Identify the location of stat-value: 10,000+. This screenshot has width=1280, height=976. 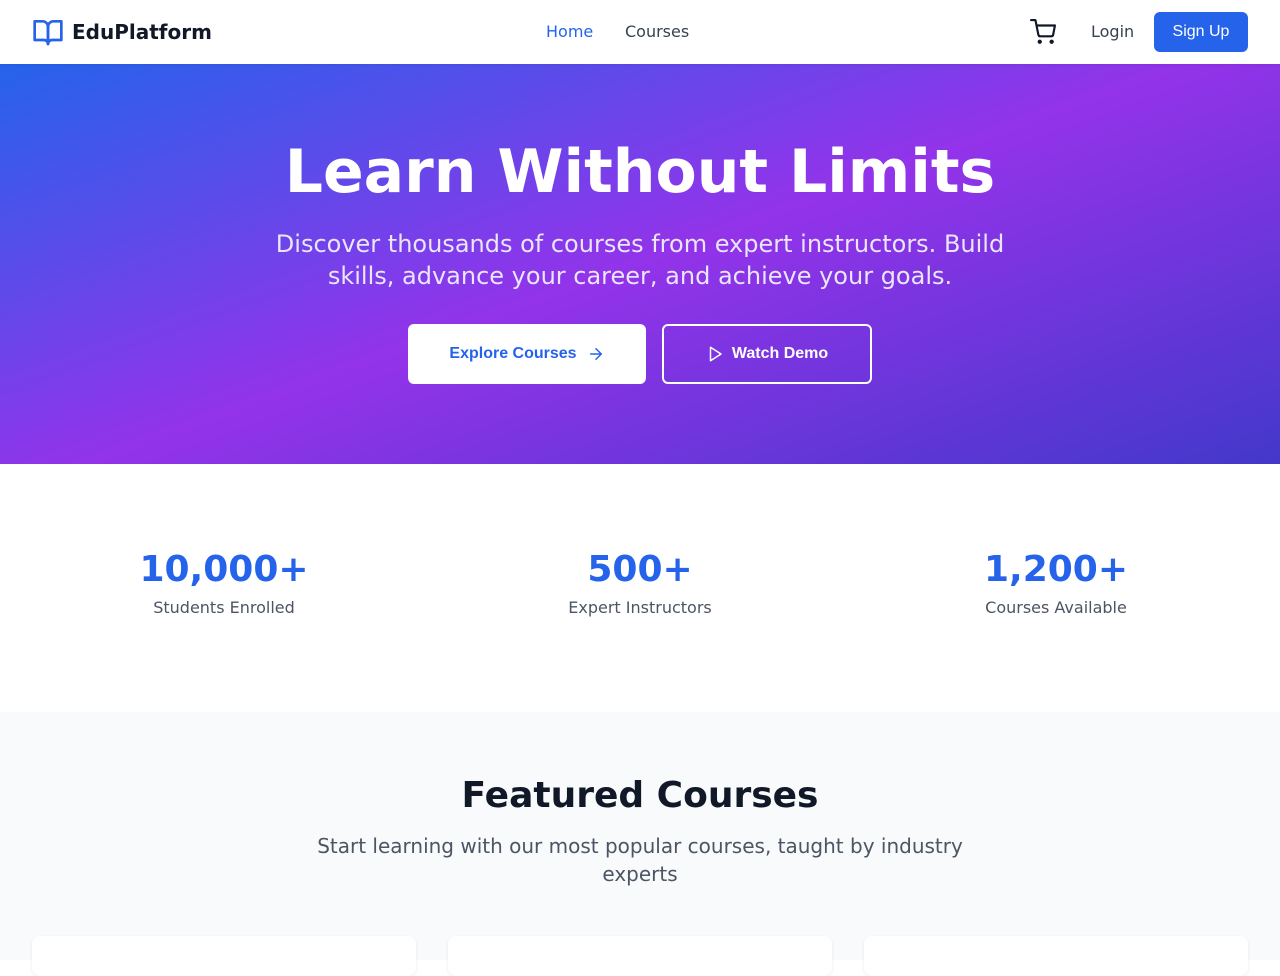
(224, 569).